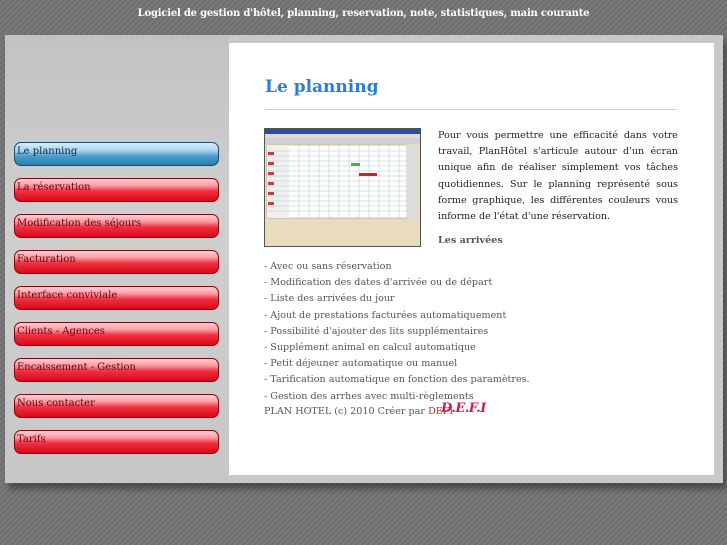  I want to click on defi-logo: D.E.F.I, so click(463, 408).